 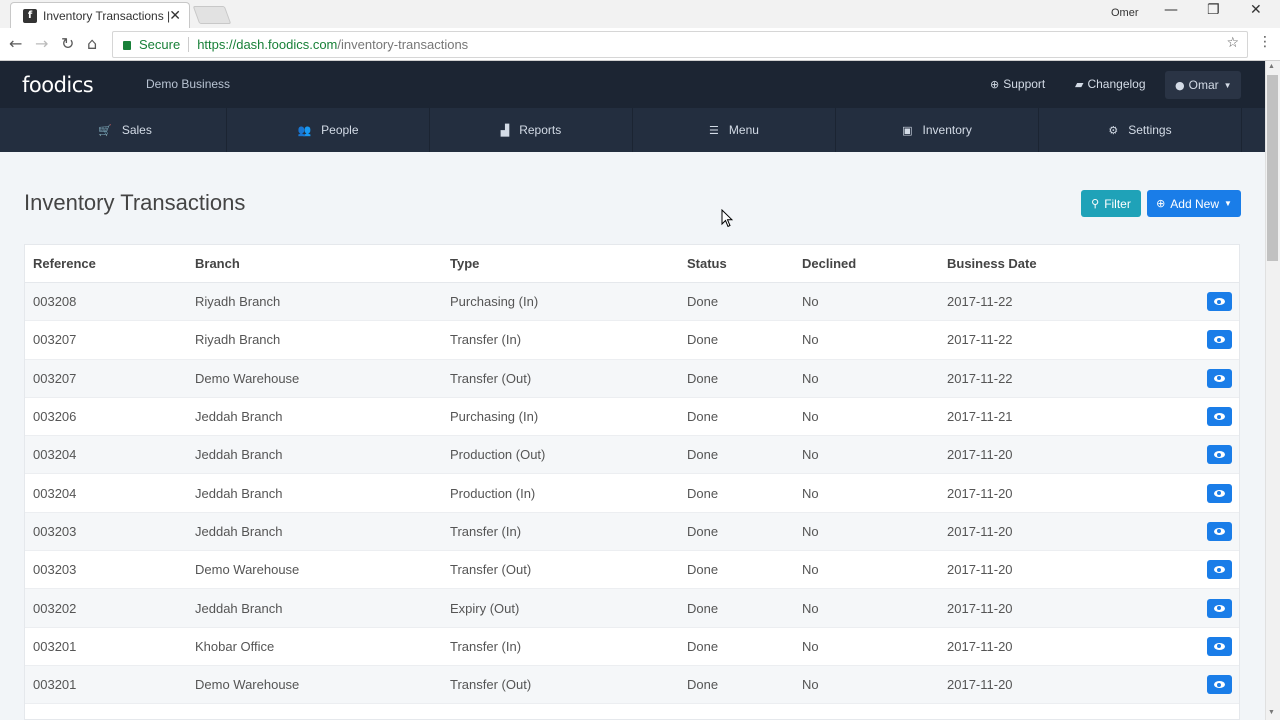 What do you see at coordinates (1180, 85) in the screenshot?
I see `user-icon: ●` at bounding box center [1180, 85].